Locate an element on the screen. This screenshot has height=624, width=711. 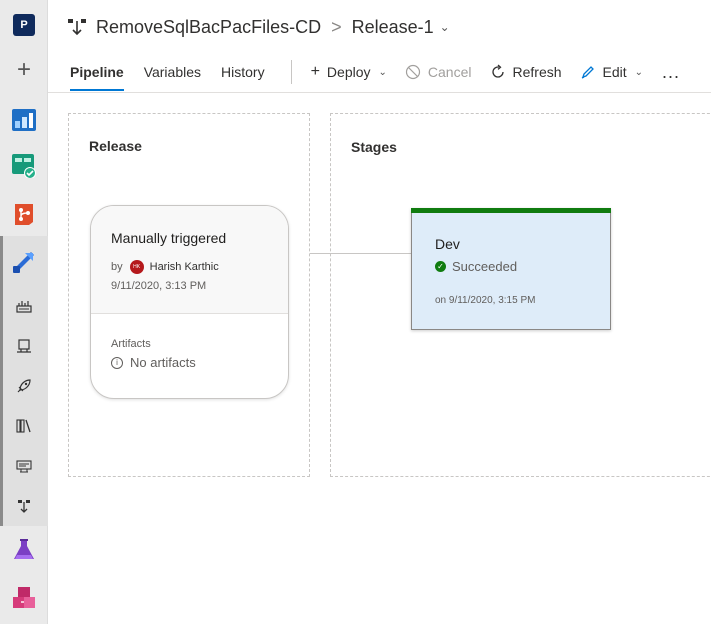
tab-history-label: History is located at coordinates (243, 72).